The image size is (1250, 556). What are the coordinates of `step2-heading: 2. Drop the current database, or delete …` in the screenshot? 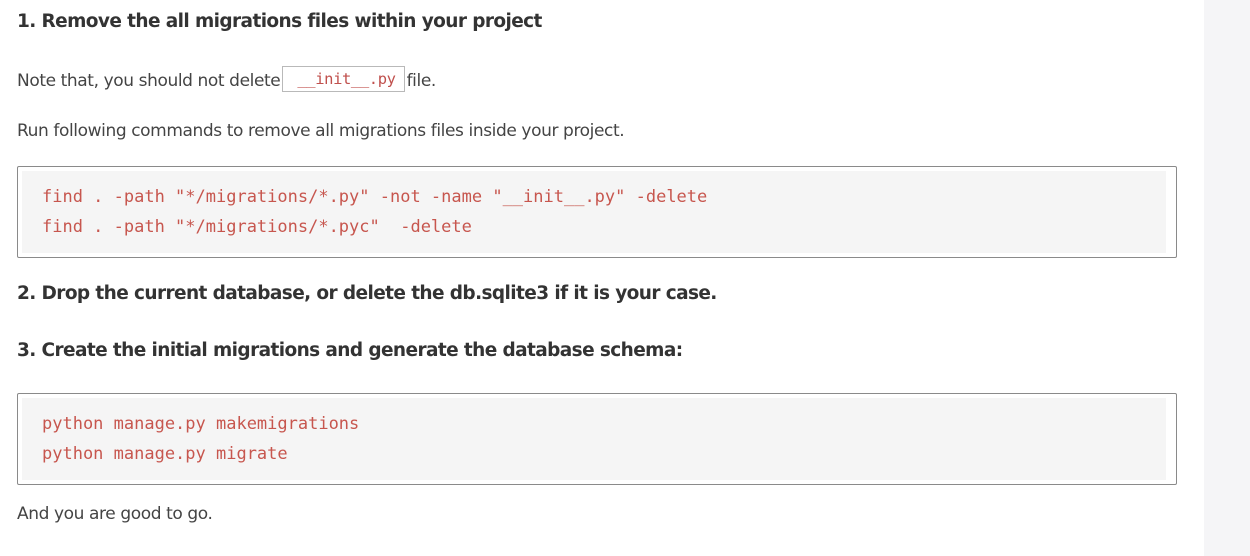 It's located at (367, 293).